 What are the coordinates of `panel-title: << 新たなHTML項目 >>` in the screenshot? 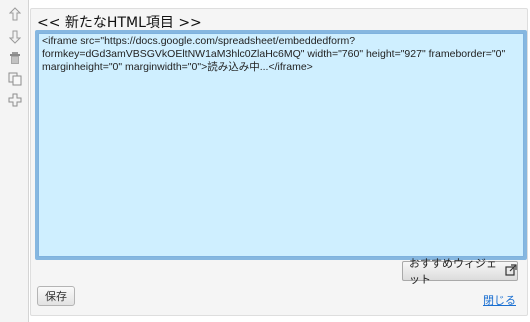 It's located at (119, 23).